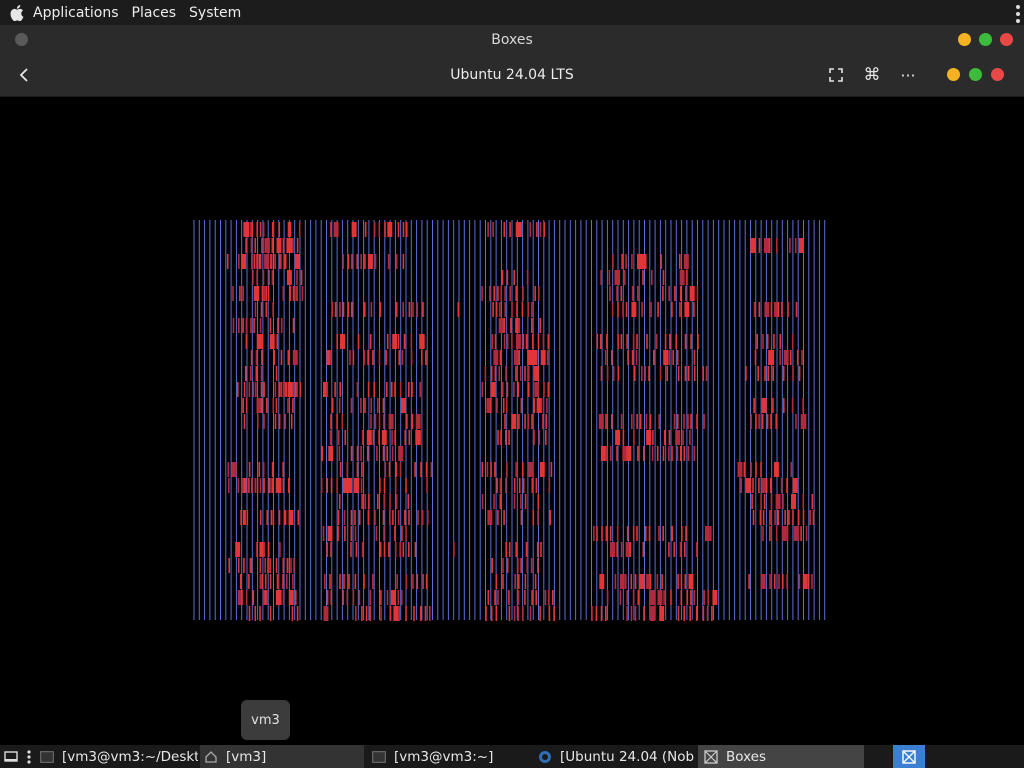 This screenshot has height=768, width=1024. What do you see at coordinates (975, 74) in the screenshot?
I see `vm-maximize-button` at bounding box center [975, 74].